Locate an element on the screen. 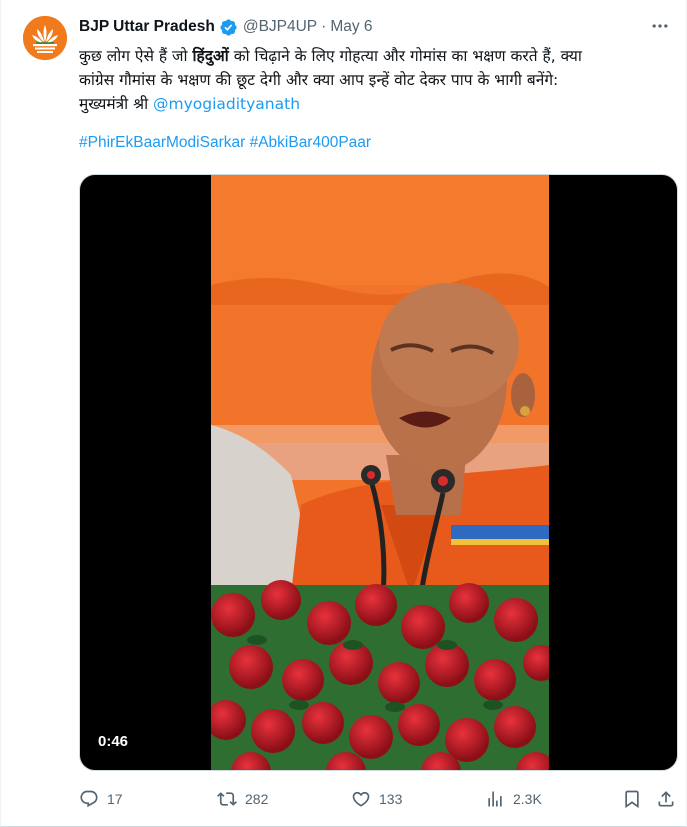 This screenshot has width=687, height=827. reply-icon is located at coordinates (89, 799).